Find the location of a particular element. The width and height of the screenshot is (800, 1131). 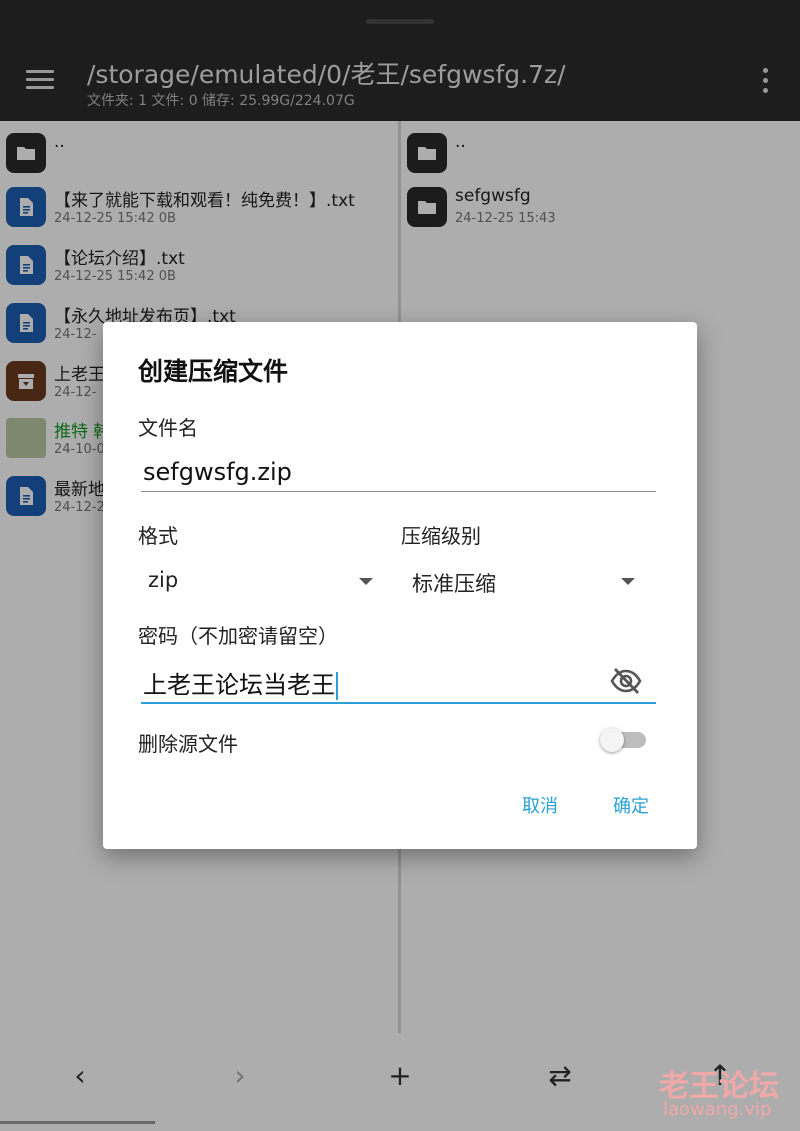

password-text: 上老王论坛当老王 is located at coordinates (239, 685).